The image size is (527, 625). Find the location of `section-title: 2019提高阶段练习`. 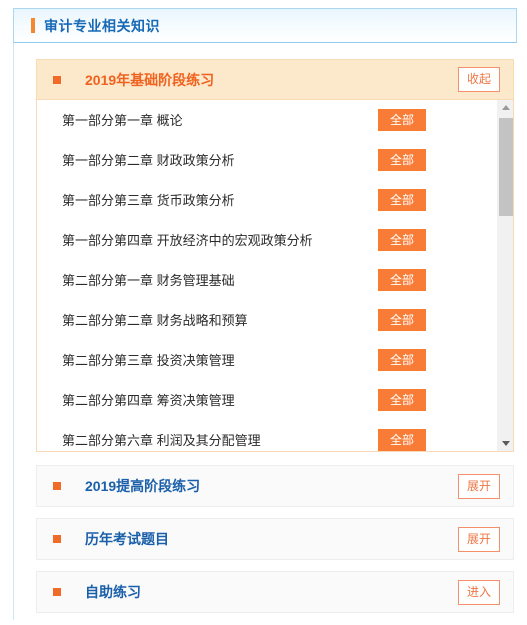

section-title: 2019提高阶段练习 is located at coordinates (143, 486).